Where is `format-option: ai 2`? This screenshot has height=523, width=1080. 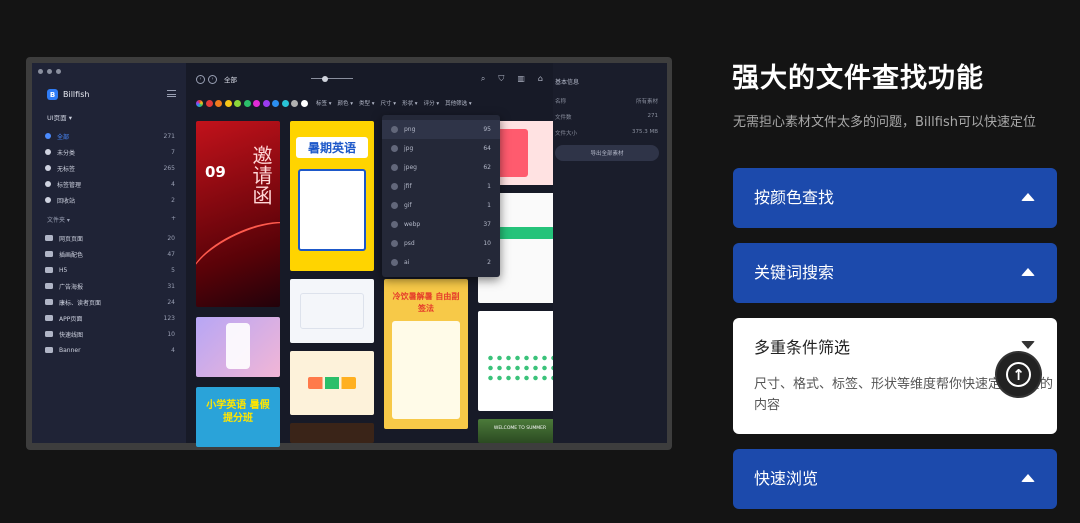
format-option: ai 2 is located at coordinates (441, 262).